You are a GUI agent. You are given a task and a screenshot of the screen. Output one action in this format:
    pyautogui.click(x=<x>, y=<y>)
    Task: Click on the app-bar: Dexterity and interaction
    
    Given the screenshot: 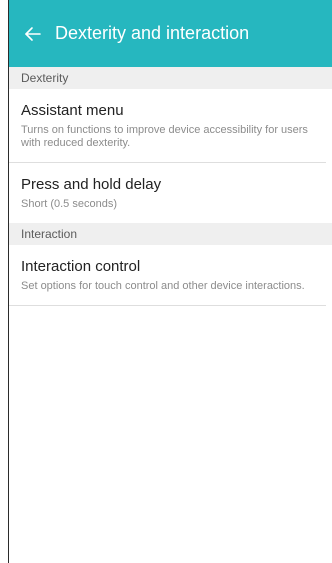 What is the action you would take?
    pyautogui.click(x=170, y=33)
    